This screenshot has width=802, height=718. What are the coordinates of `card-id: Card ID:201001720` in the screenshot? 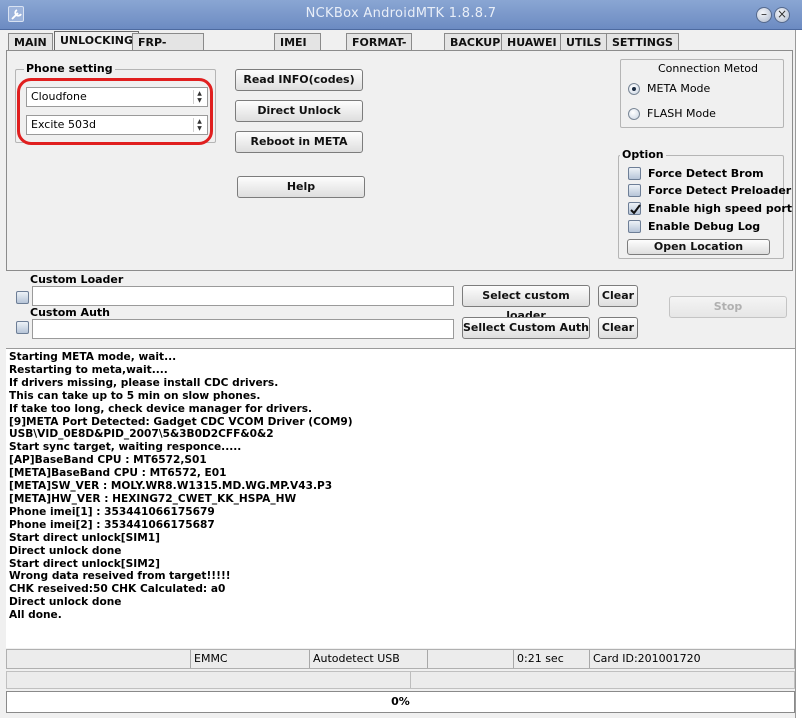 It's located at (691, 659).